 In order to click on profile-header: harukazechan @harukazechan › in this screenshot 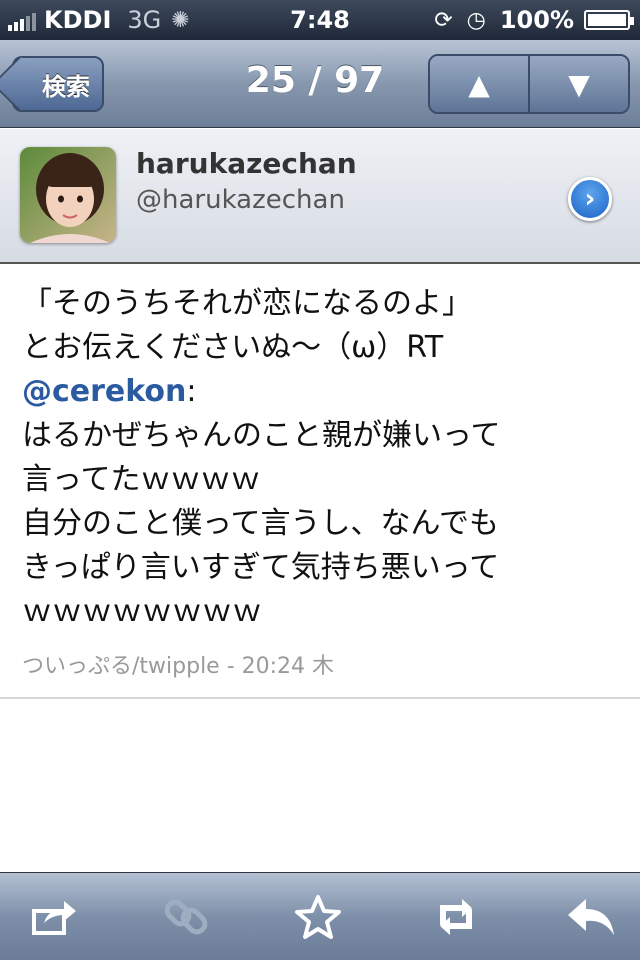, I will do `click(320, 196)`.